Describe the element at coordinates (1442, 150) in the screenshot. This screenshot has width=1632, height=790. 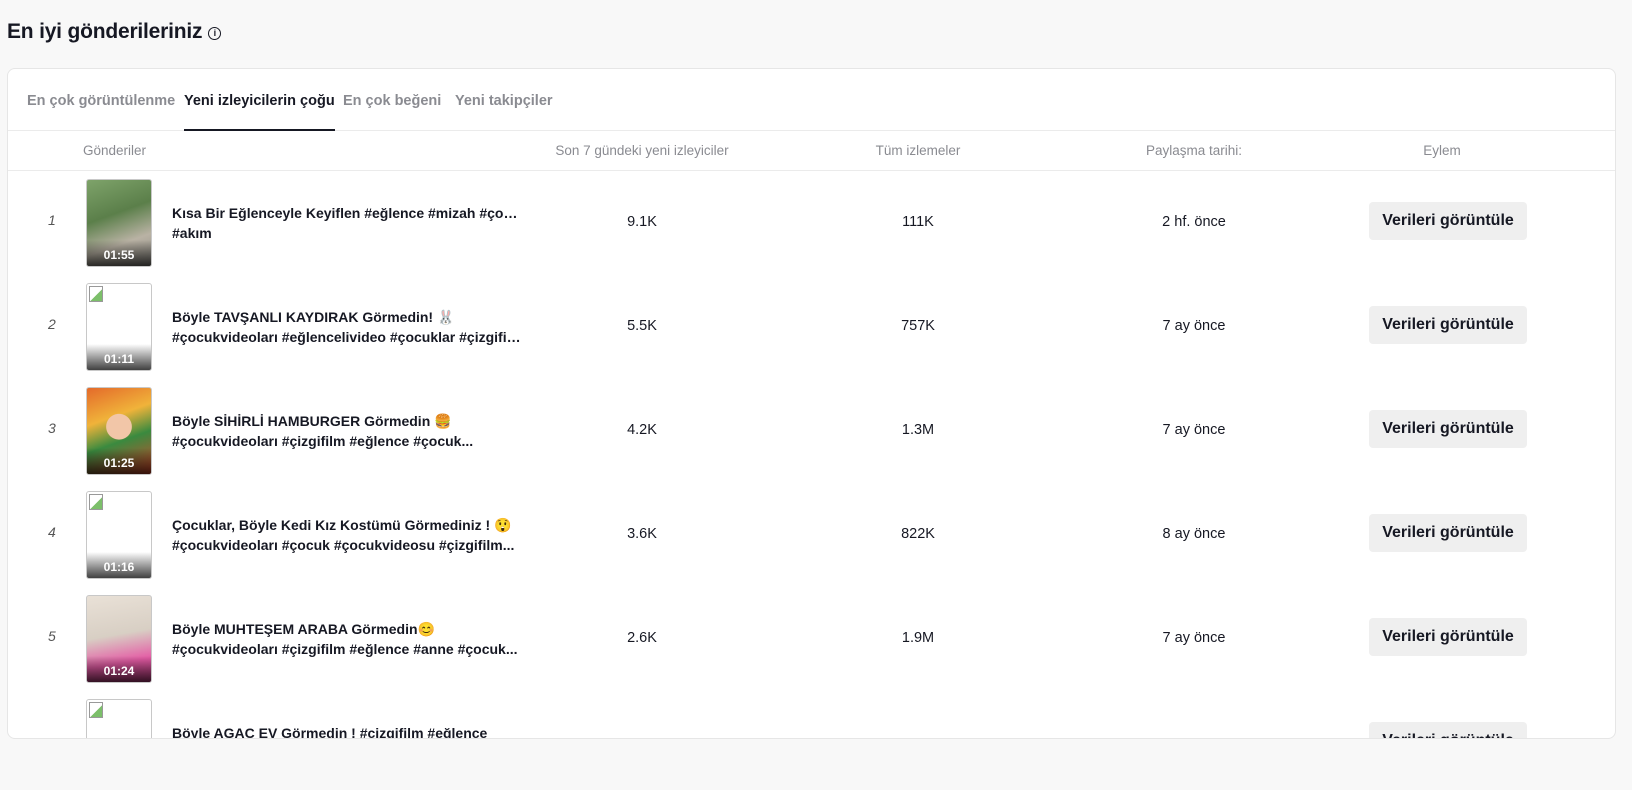
I see `column-header-action: Eylem` at that location.